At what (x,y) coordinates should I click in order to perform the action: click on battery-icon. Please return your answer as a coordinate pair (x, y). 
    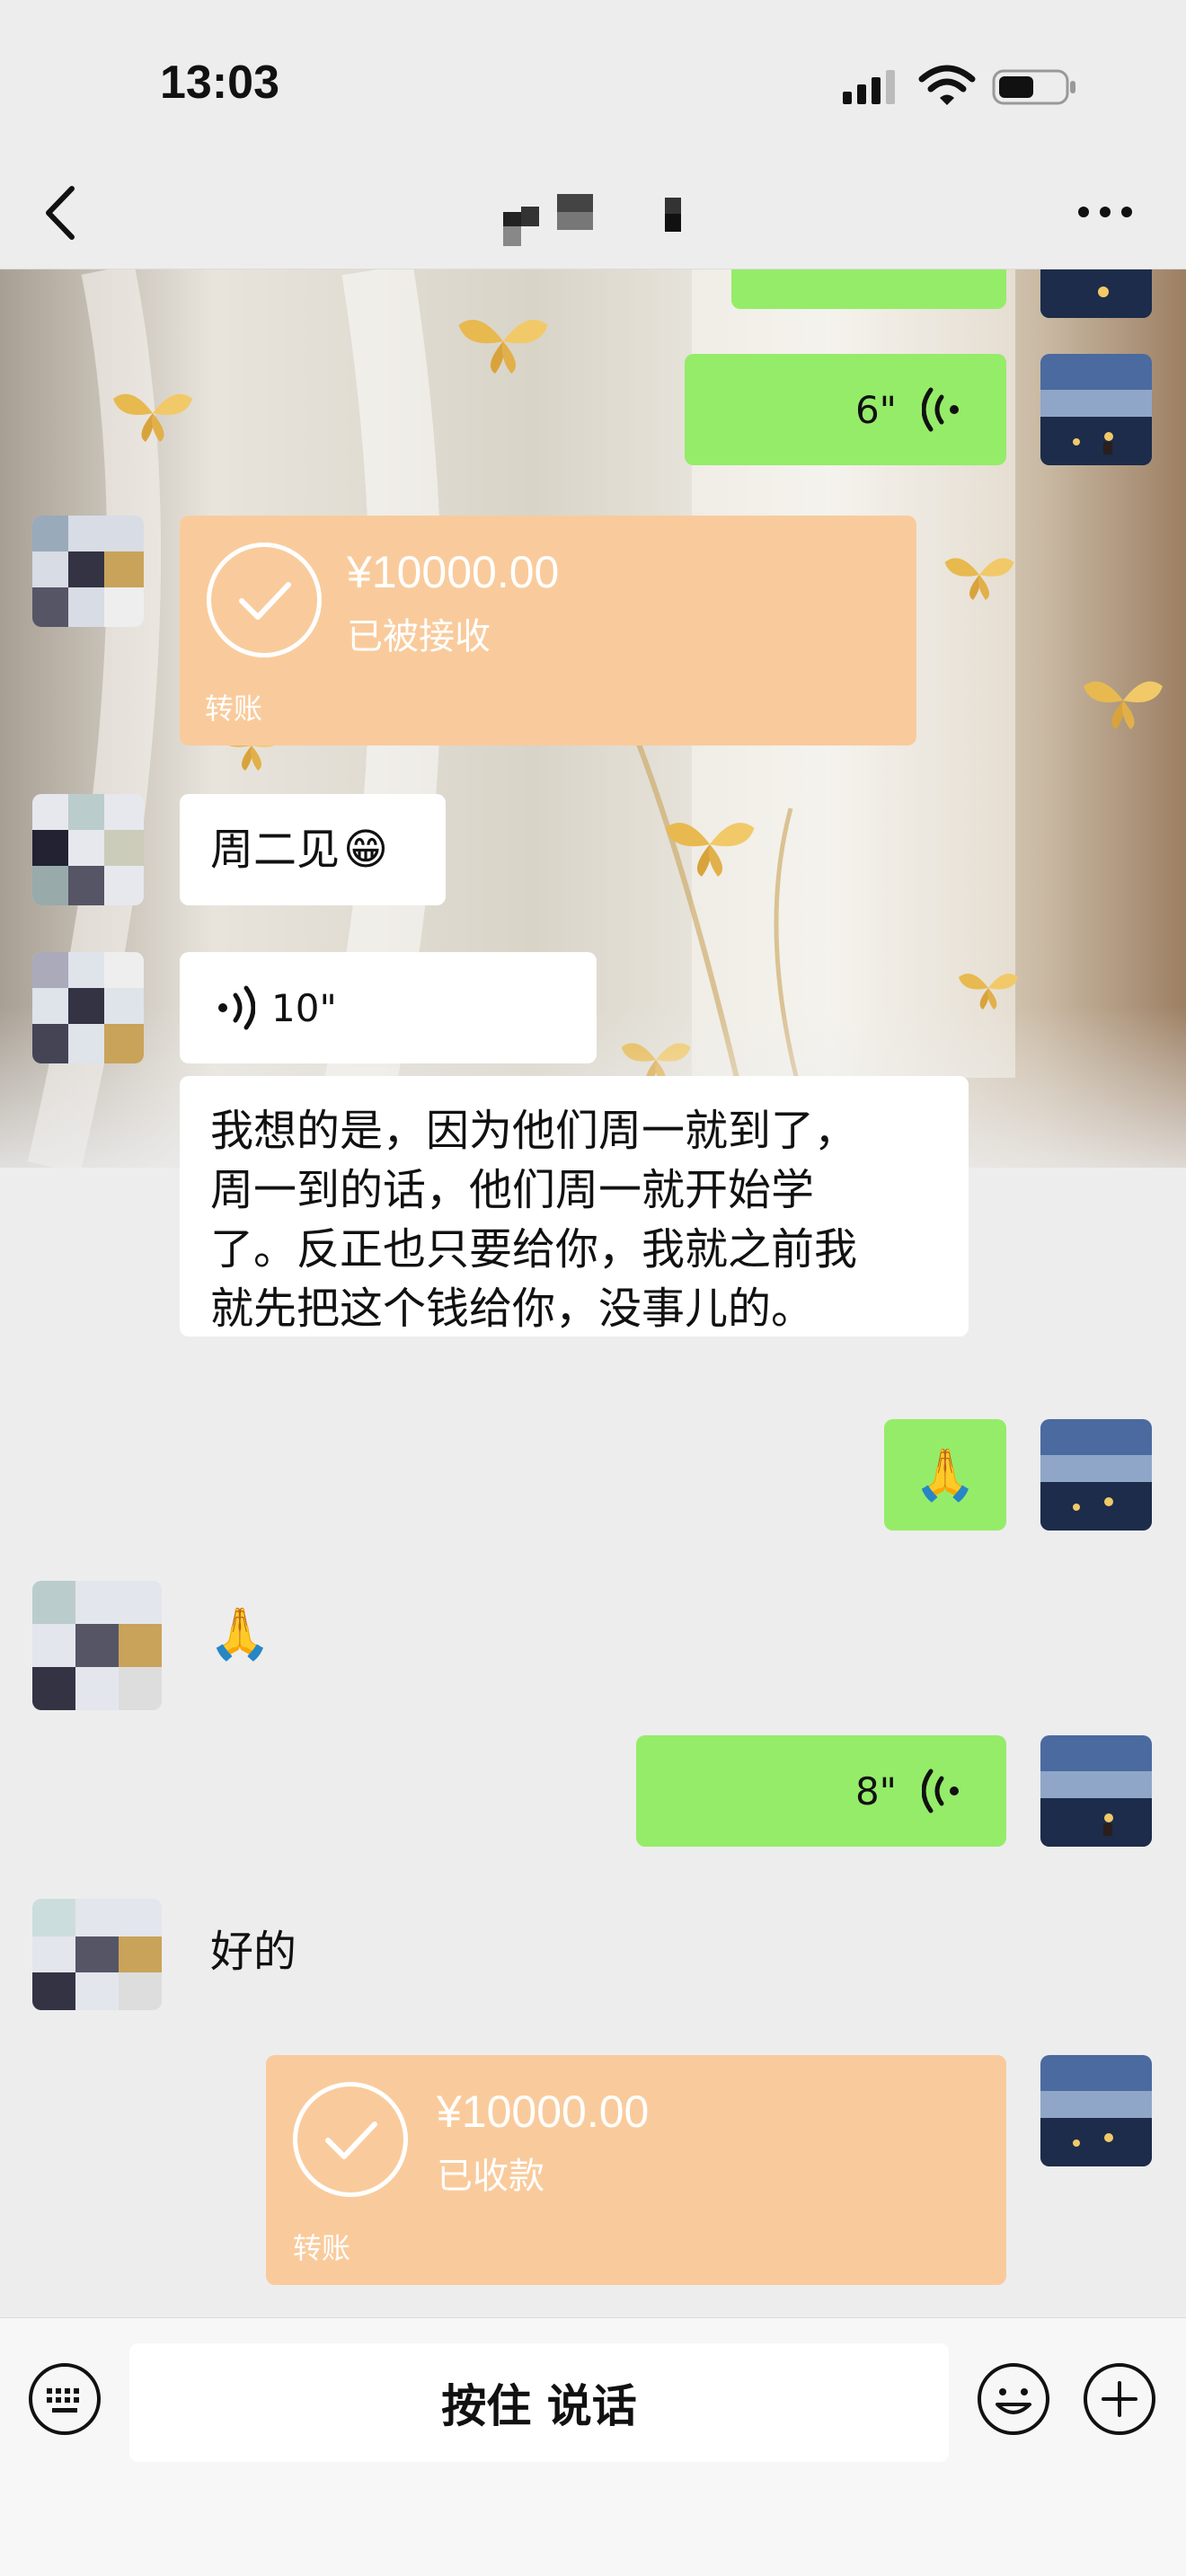
    Looking at the image, I should click on (1033, 87).